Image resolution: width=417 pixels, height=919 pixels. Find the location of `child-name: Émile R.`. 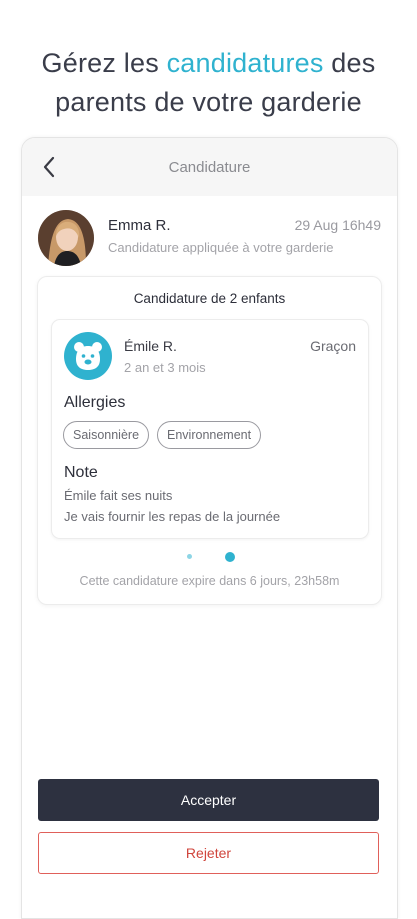

child-name: Émile R. is located at coordinates (150, 346).